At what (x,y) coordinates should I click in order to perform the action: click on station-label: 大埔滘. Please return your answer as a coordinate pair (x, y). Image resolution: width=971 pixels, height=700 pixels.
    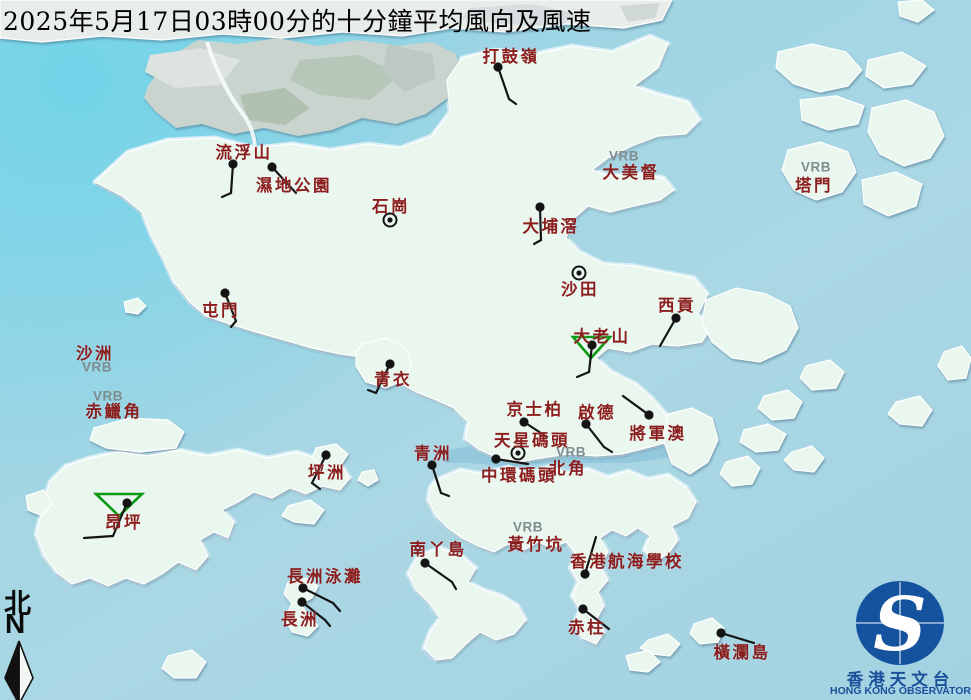
    Looking at the image, I should click on (551, 226).